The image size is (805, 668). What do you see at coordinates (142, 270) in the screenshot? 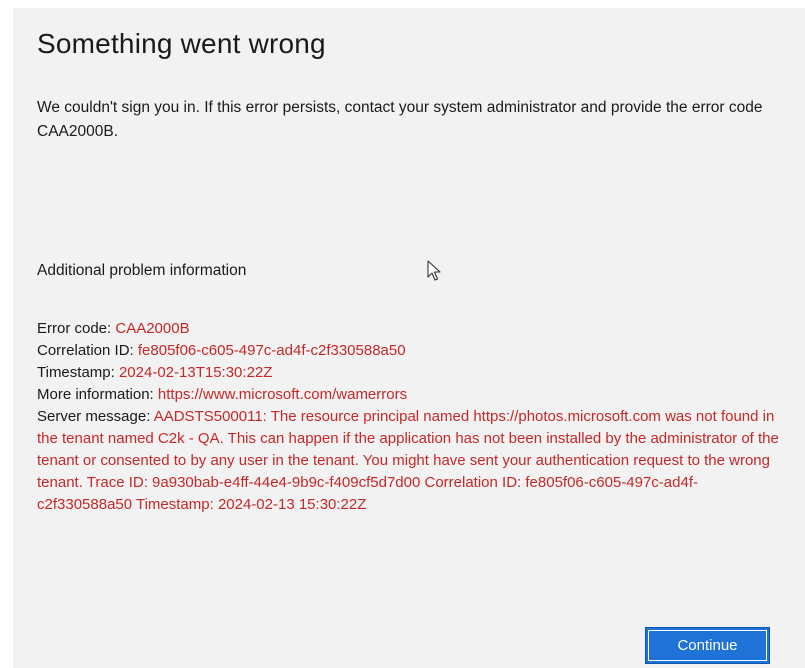
I see `additional-info-heading: Additional problem information` at bounding box center [142, 270].